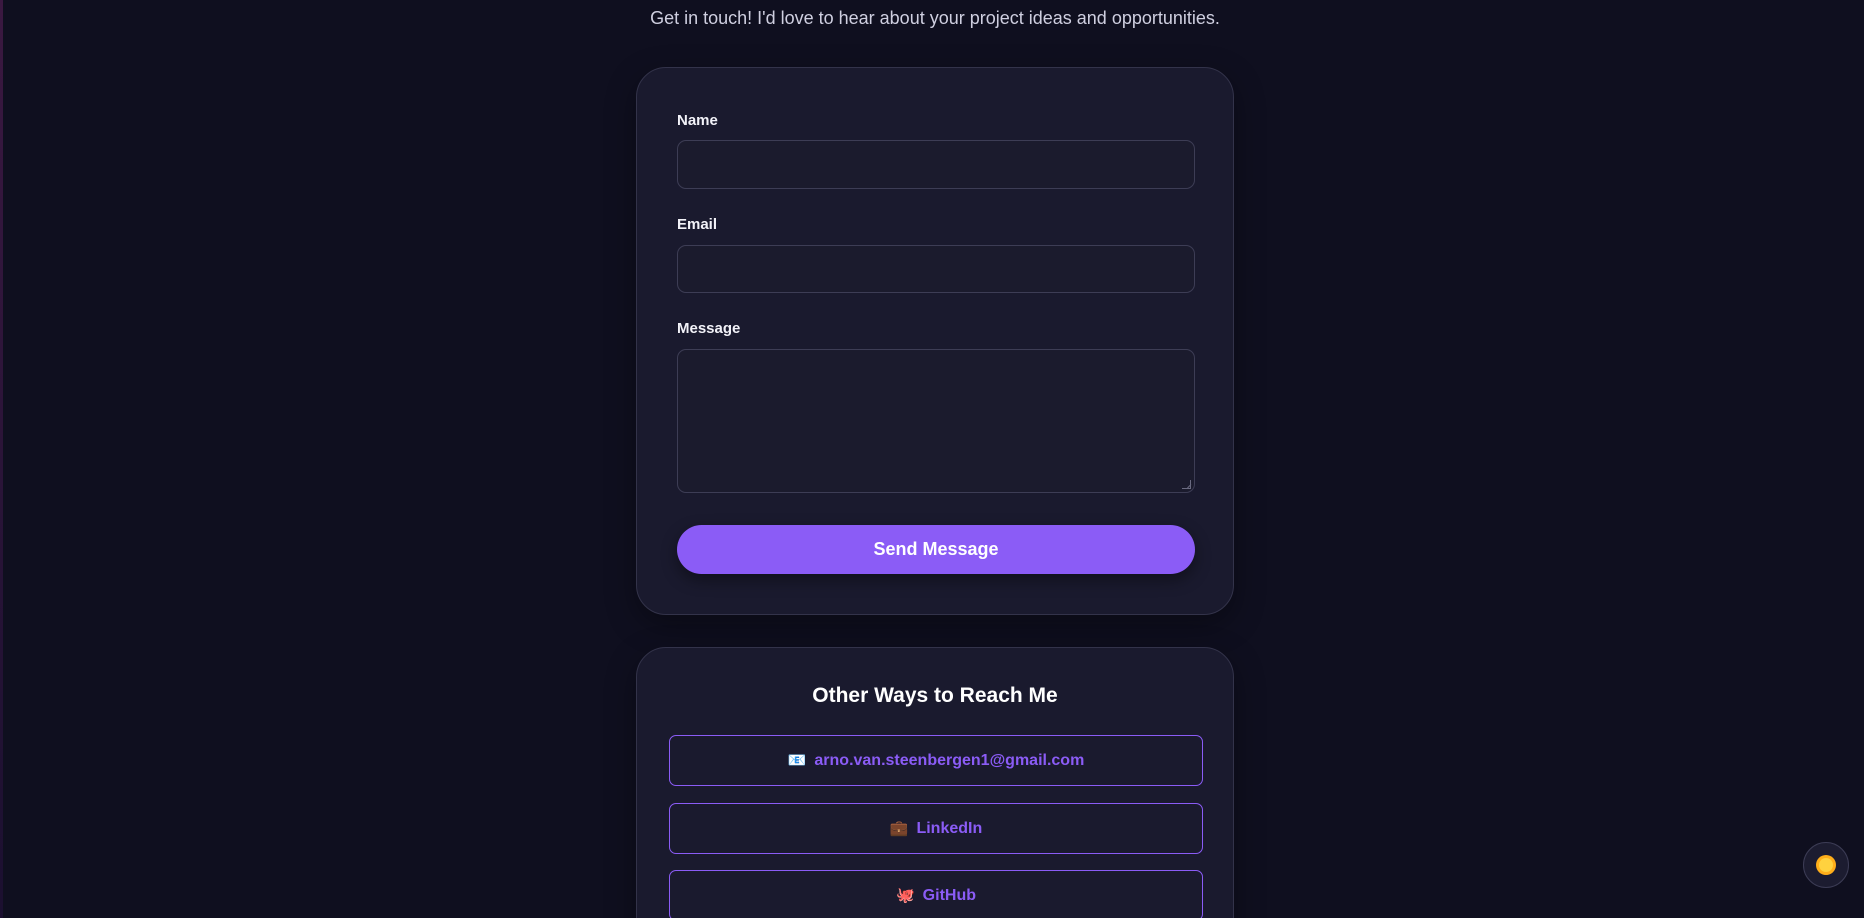 The height and width of the screenshot is (918, 1864). I want to click on octopus-icon: 🐙, so click(905, 895).